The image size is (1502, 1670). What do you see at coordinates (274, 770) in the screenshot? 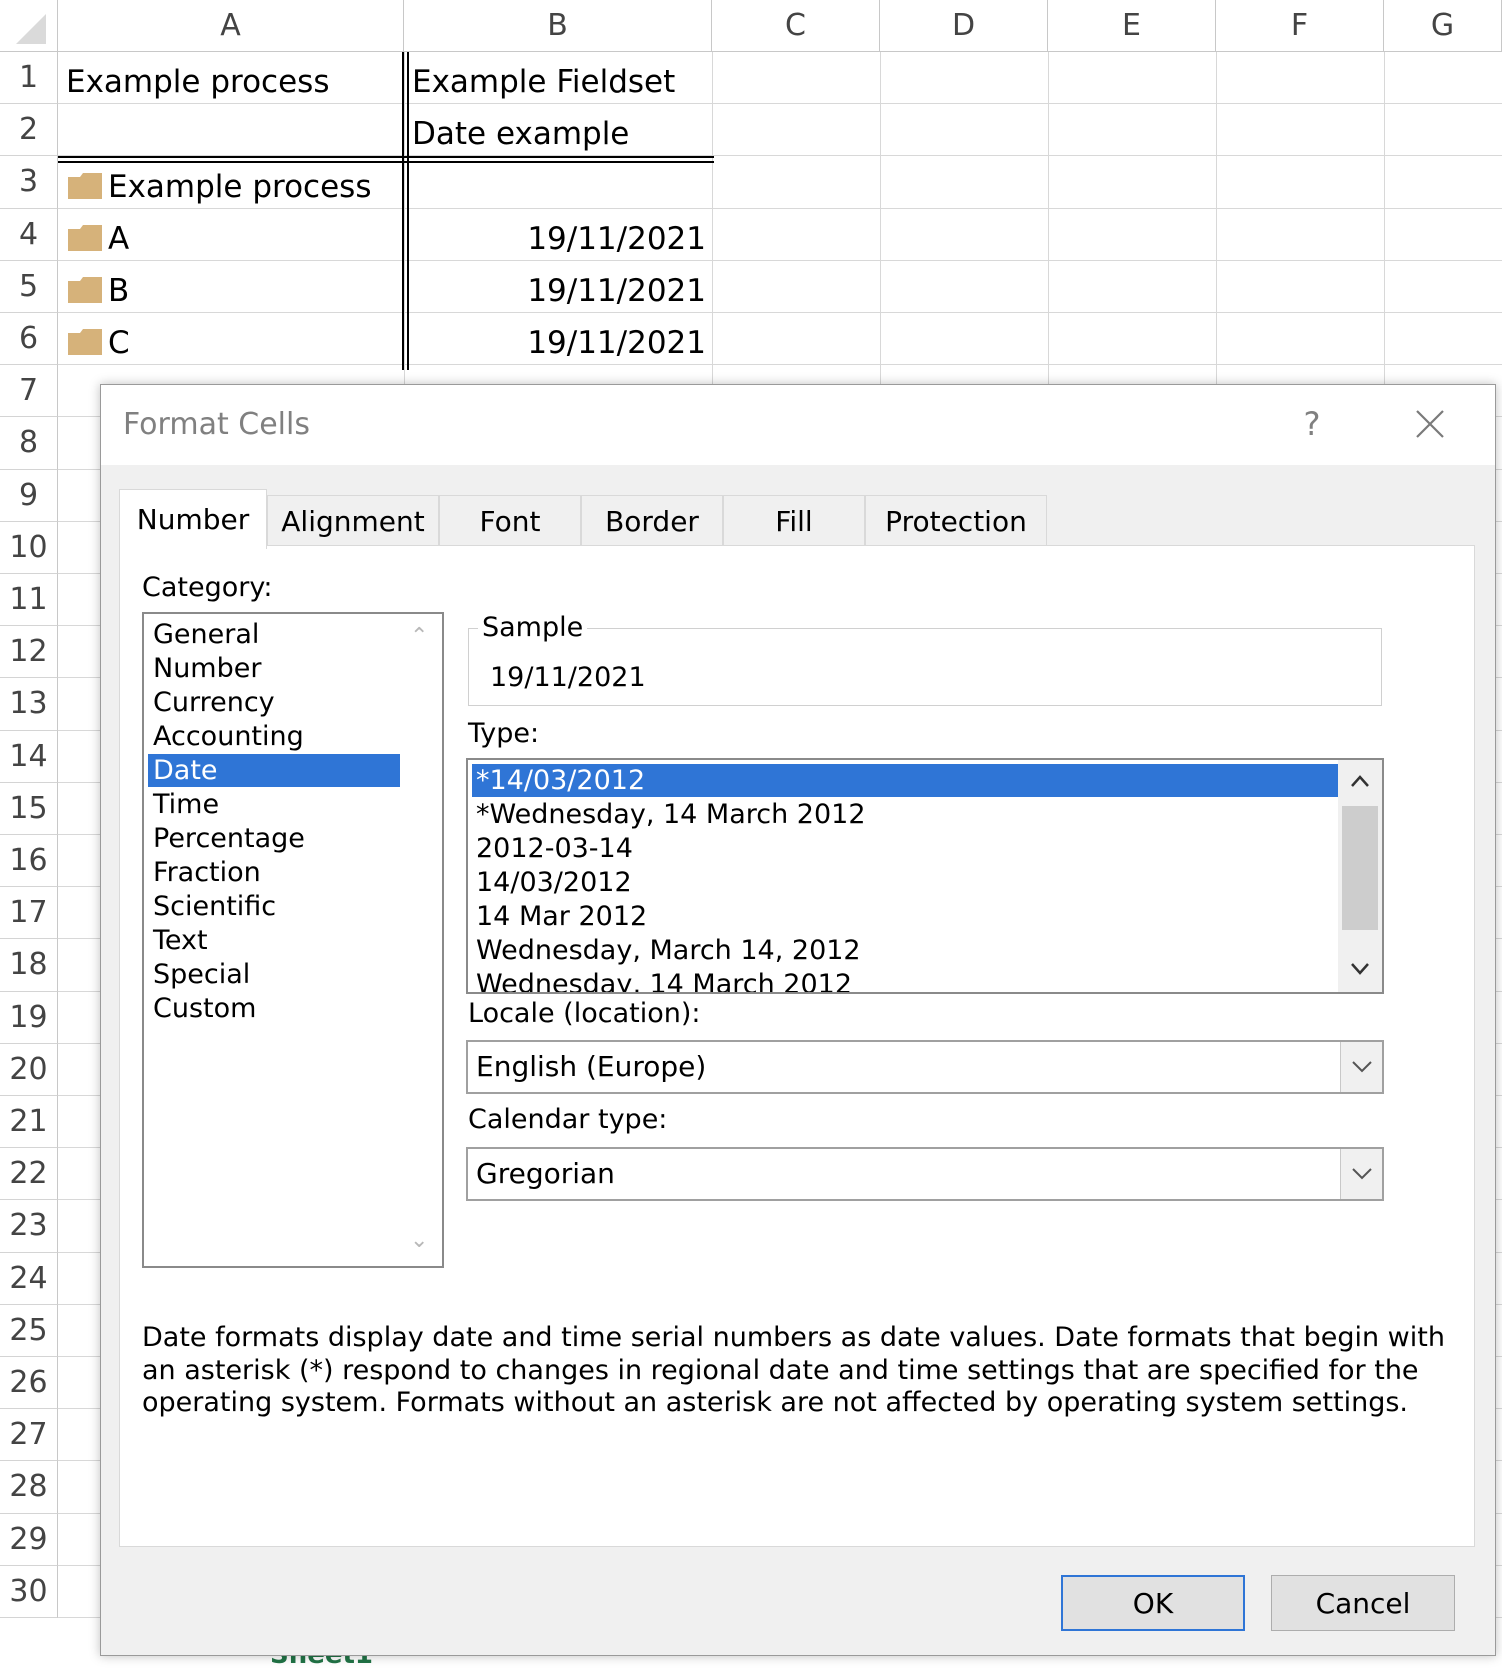
I see `category-item: Date` at bounding box center [274, 770].